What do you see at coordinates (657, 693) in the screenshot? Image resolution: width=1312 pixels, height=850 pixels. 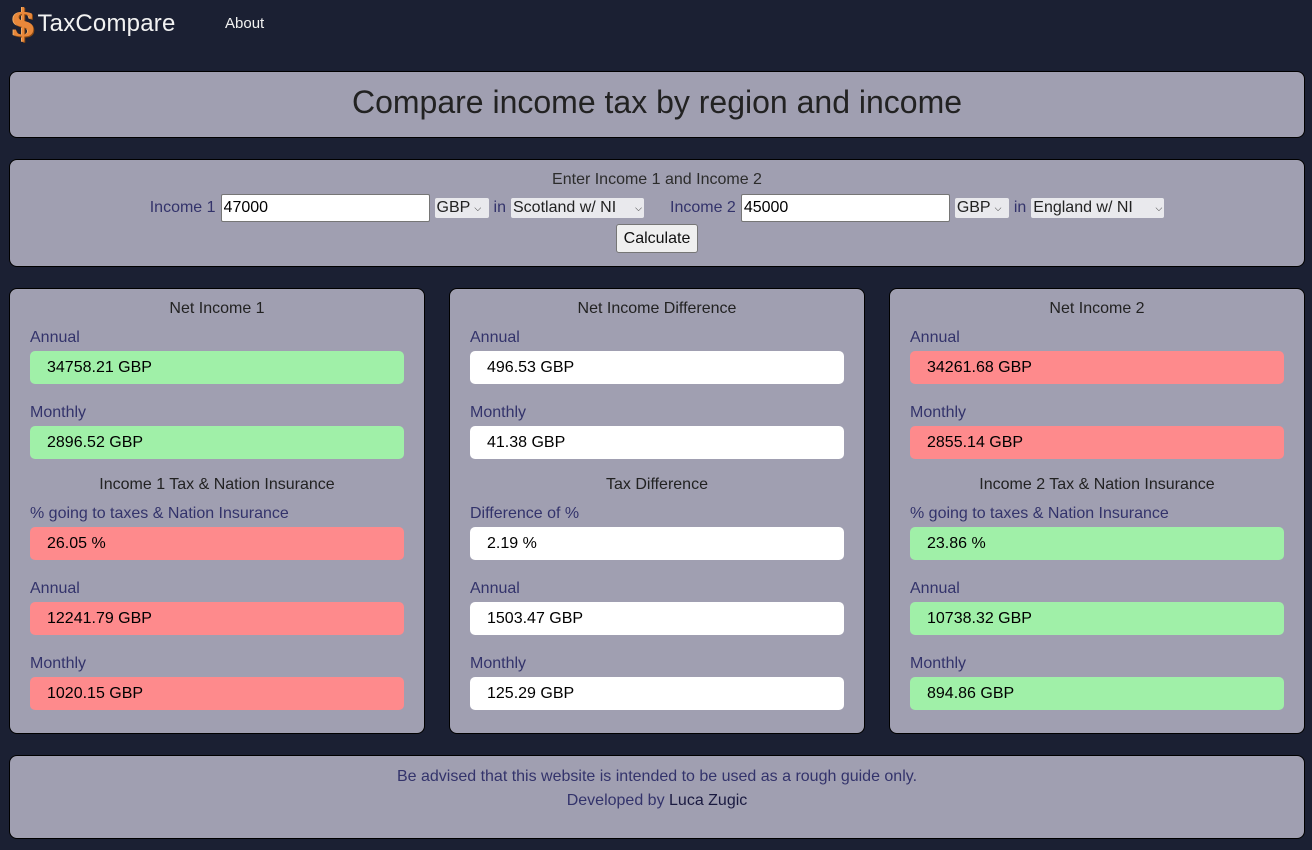 I see `diff-tax-monthly-value: 125.29 GBP` at bounding box center [657, 693].